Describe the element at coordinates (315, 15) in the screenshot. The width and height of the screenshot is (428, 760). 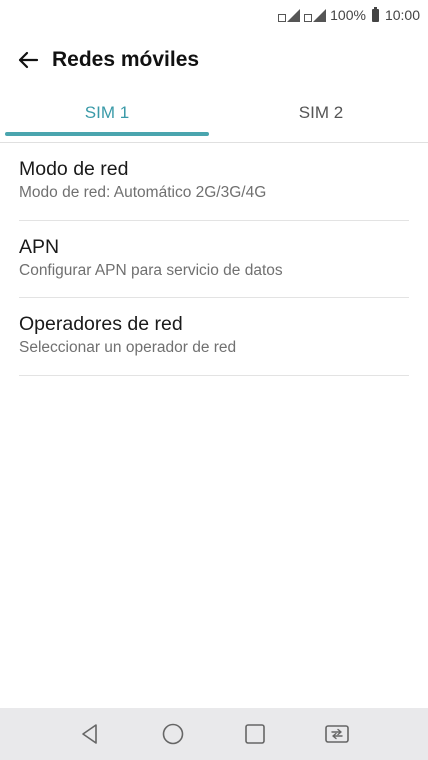
I see `sim2-signal-icon` at that location.